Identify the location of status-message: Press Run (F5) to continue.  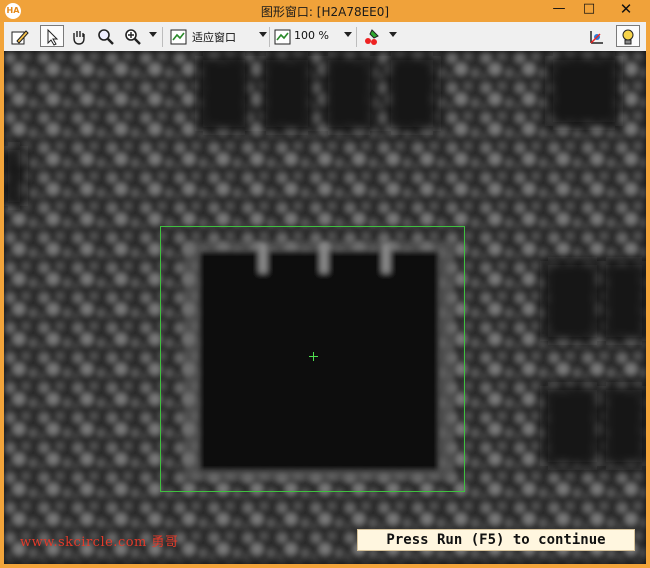
(496, 540).